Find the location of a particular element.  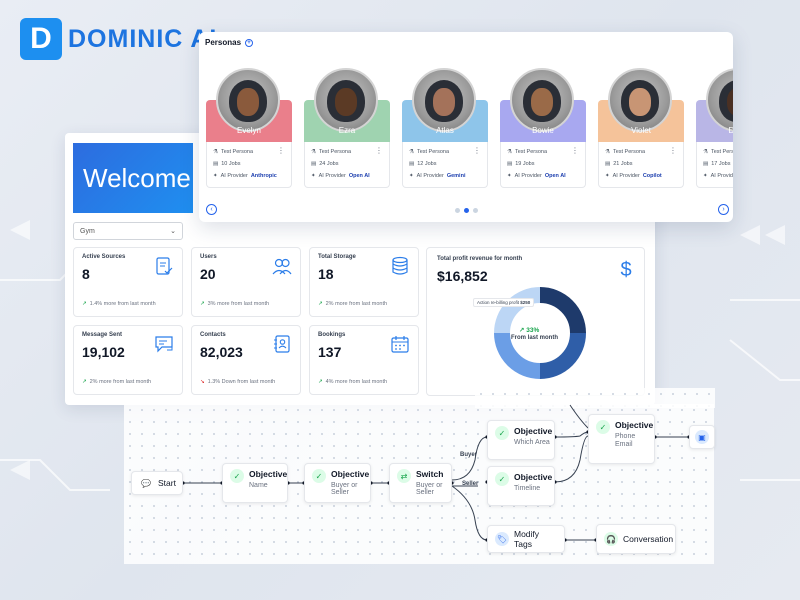

pager-dot-active is located at coordinates (466, 210).